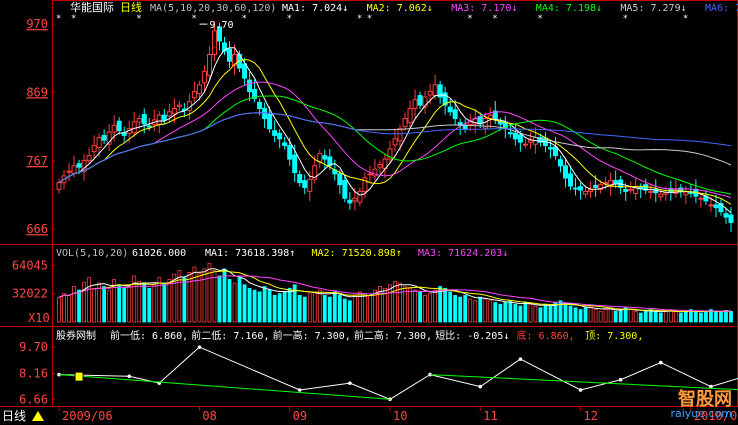  What do you see at coordinates (213, 8) in the screenshot?
I see `ma-params: MA(5,10,20,30,60,120)` at bounding box center [213, 8].